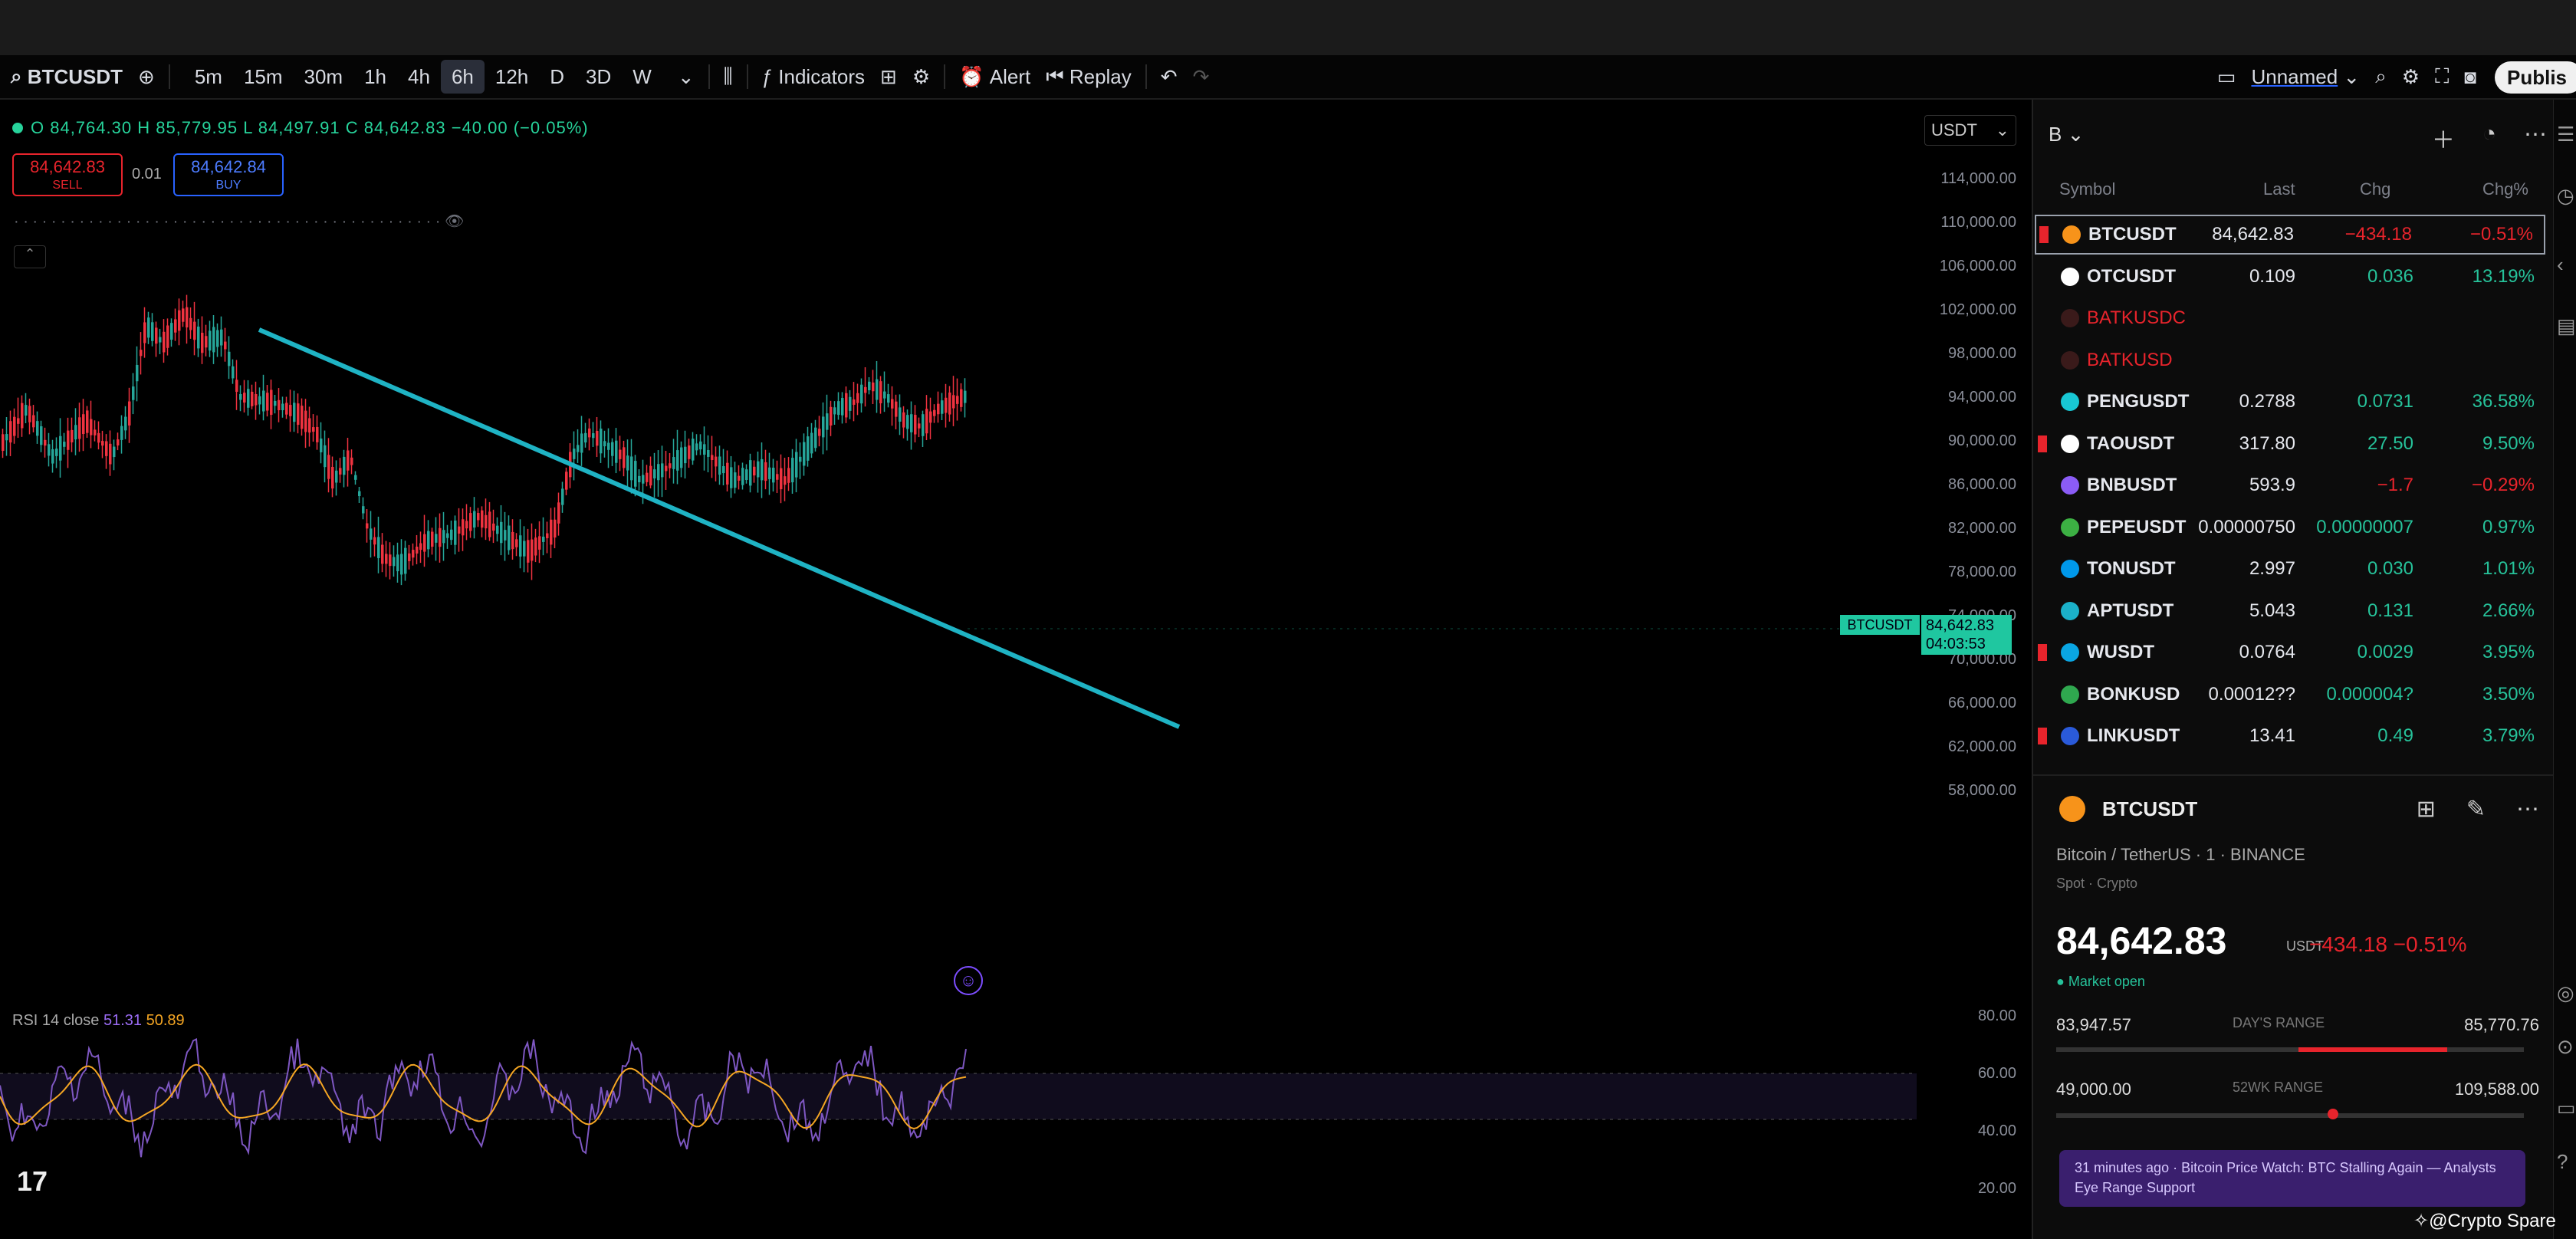 The height and width of the screenshot is (1239, 2576). What do you see at coordinates (2444, 138) in the screenshot?
I see `add-symbol-icon: ＋` at bounding box center [2444, 138].